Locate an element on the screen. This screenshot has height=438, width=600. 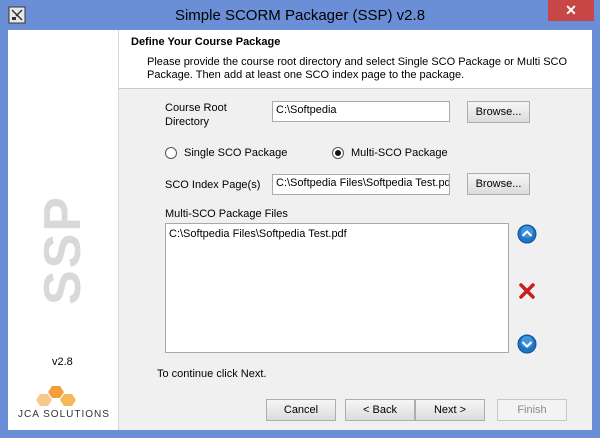
next-button: Next > is located at coordinates (450, 410).